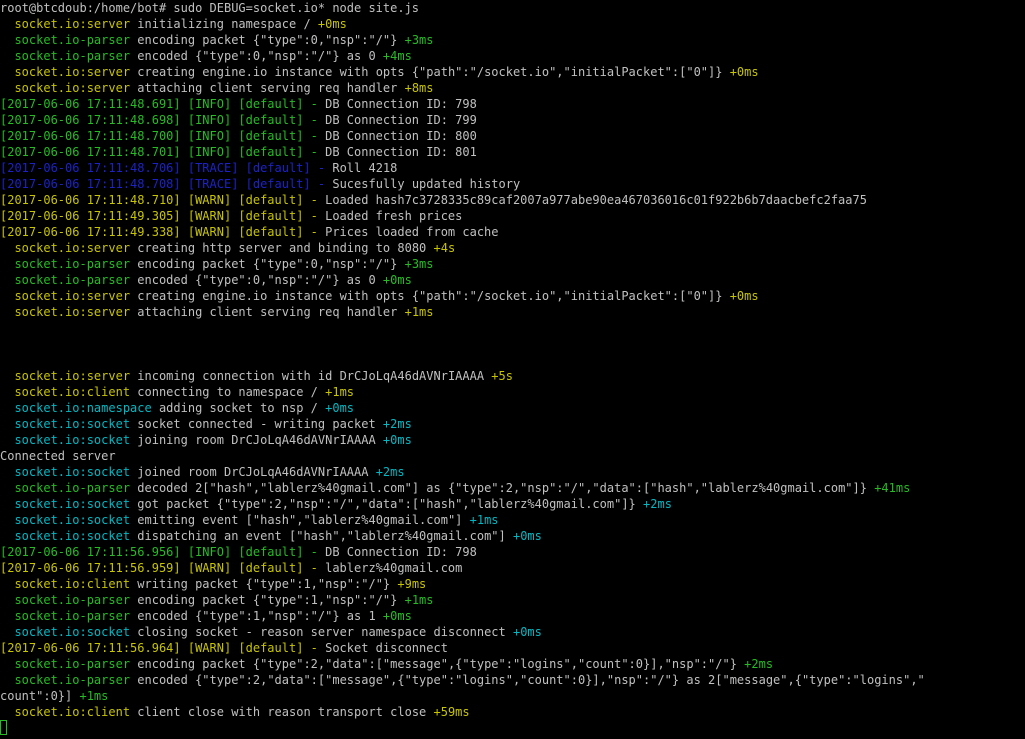 The image size is (1025, 739). Describe the element at coordinates (256, 472) in the screenshot. I see `terminal-text-segment: joined room DrCJoLqA46dAVNrIAAAA` at that location.